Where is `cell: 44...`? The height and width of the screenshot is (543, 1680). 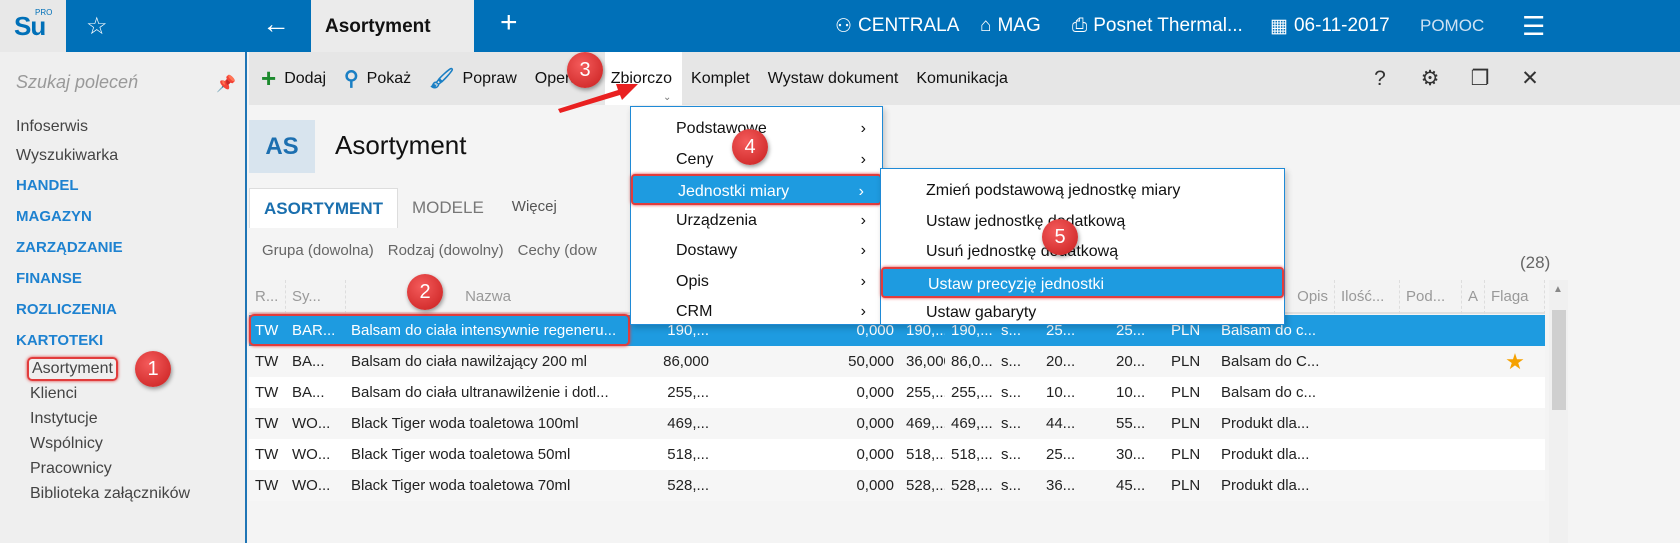
cell: 44... is located at coordinates (1061, 423).